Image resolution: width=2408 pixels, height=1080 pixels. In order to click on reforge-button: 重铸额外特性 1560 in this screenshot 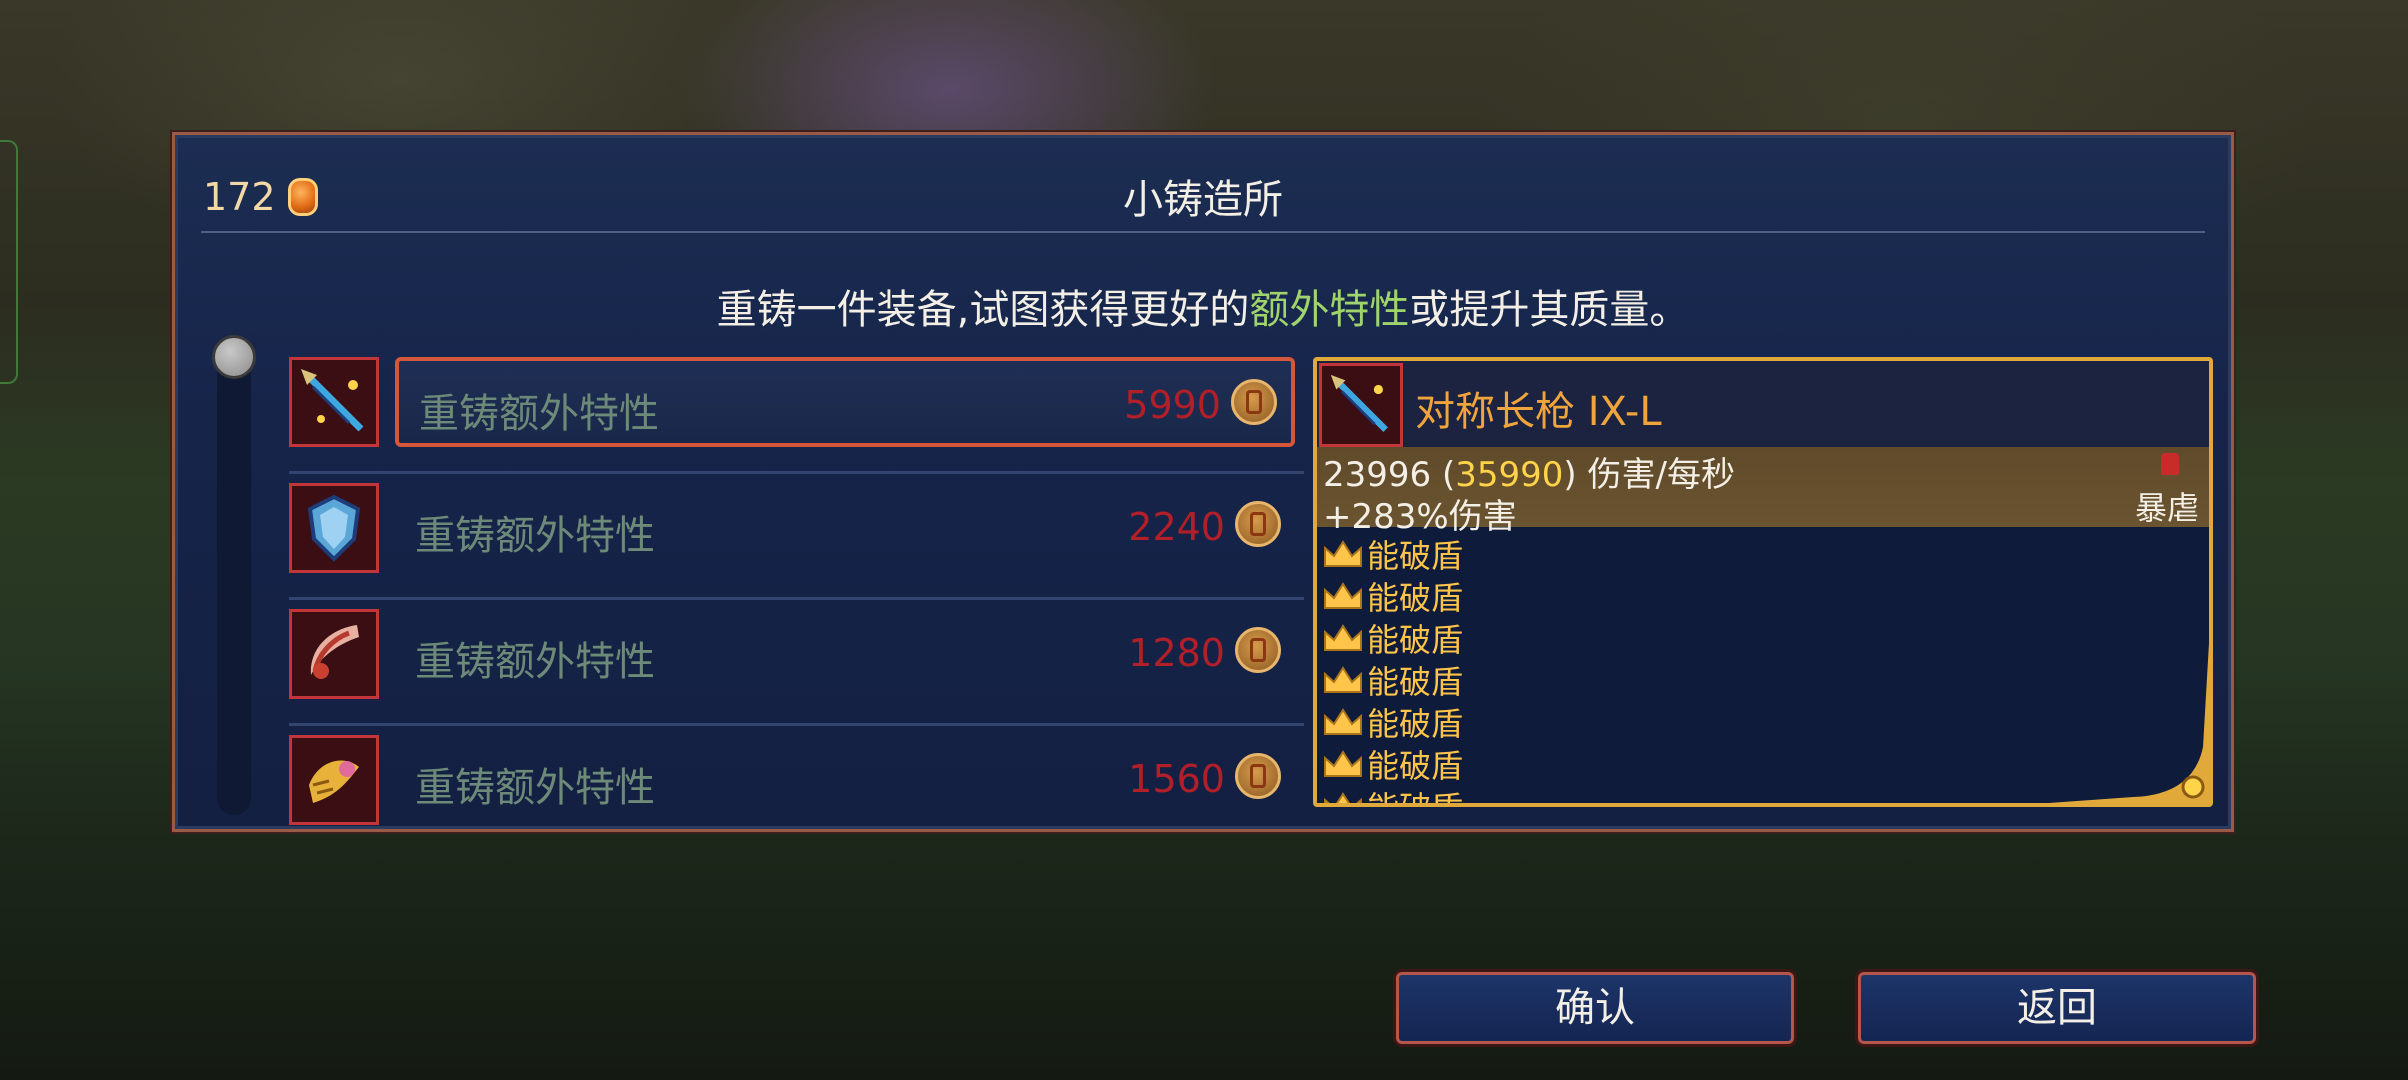, I will do `click(845, 780)`.